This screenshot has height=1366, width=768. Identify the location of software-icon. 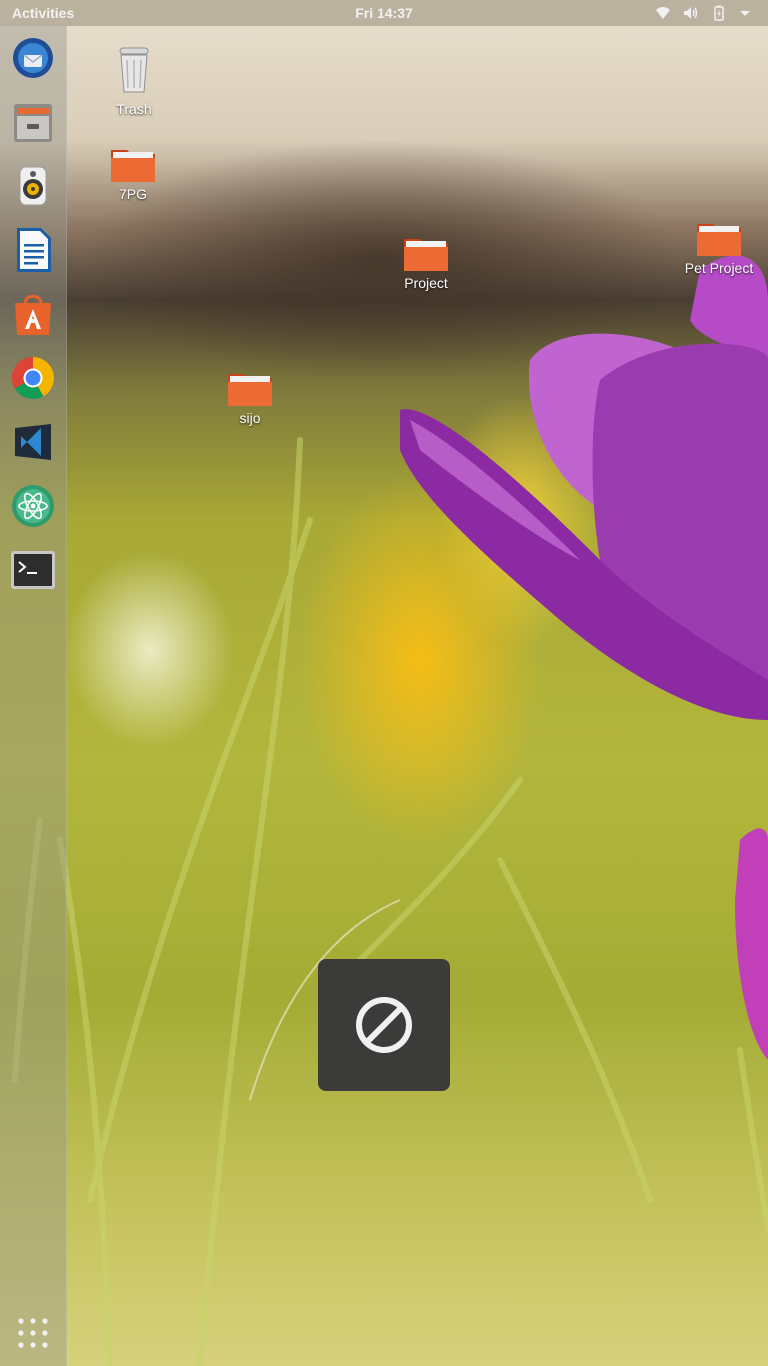
(33, 314).